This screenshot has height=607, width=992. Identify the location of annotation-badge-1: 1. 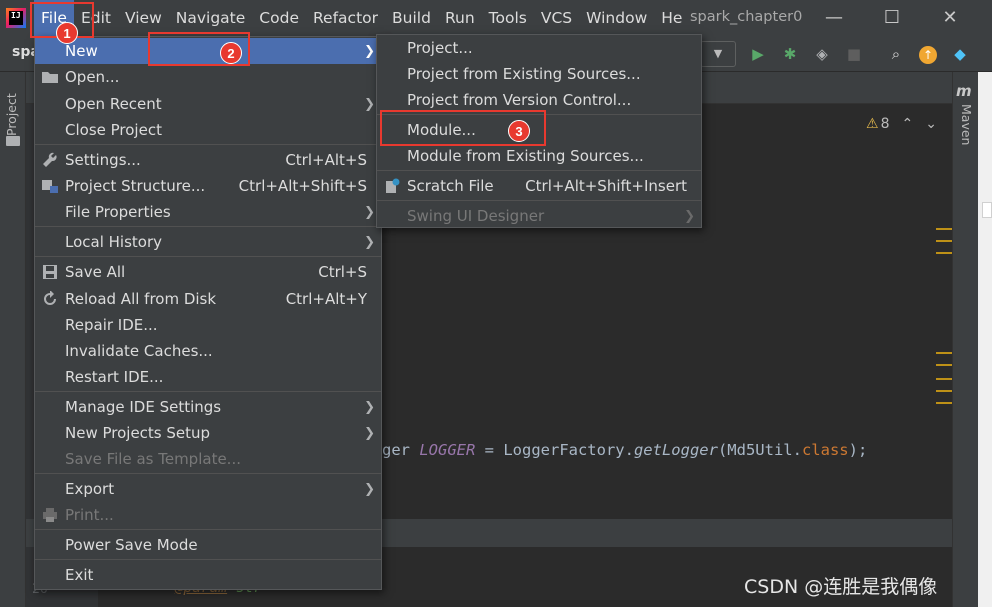
(67, 33).